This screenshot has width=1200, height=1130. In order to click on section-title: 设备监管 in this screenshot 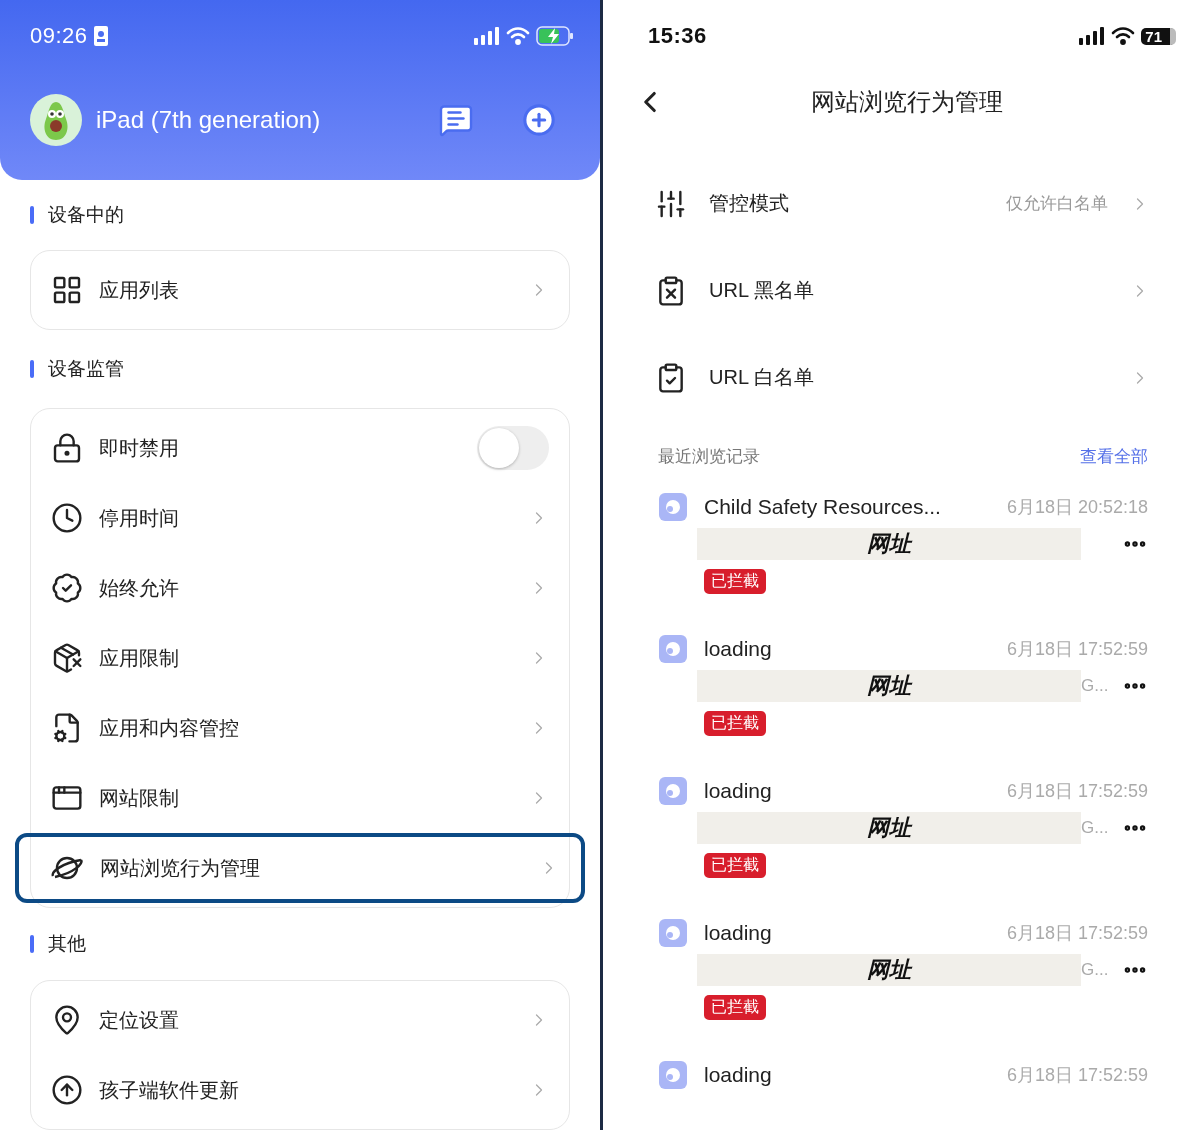, I will do `click(86, 369)`.